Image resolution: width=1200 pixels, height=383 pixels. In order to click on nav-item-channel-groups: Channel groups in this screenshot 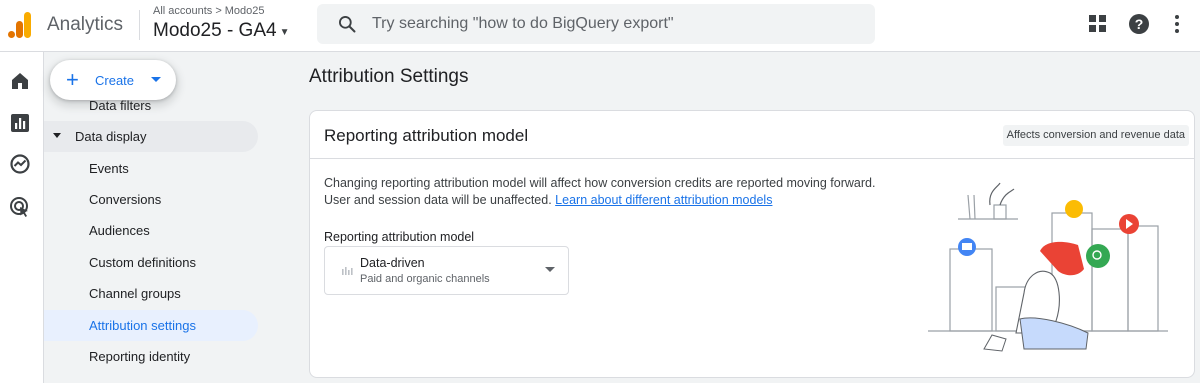, I will do `click(151, 293)`.